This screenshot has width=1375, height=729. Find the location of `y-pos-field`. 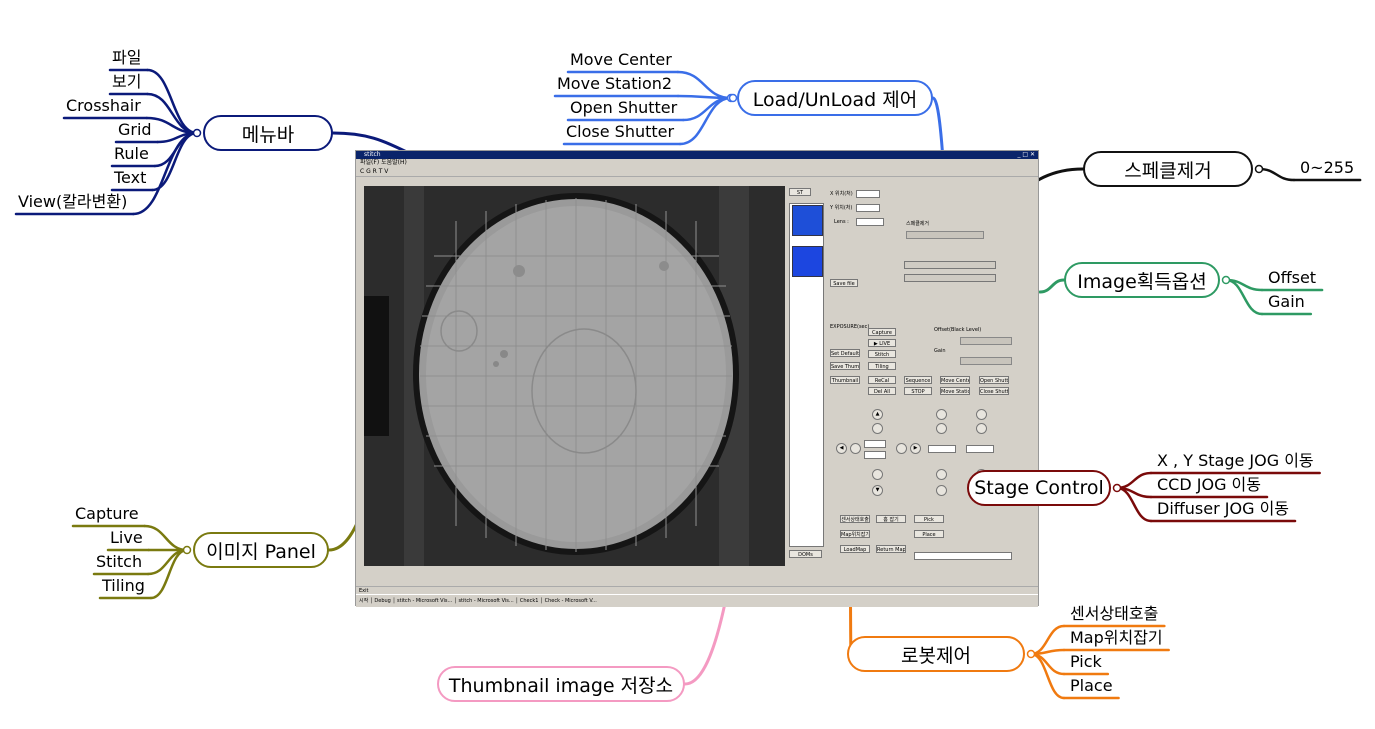

y-pos-field is located at coordinates (868, 208).